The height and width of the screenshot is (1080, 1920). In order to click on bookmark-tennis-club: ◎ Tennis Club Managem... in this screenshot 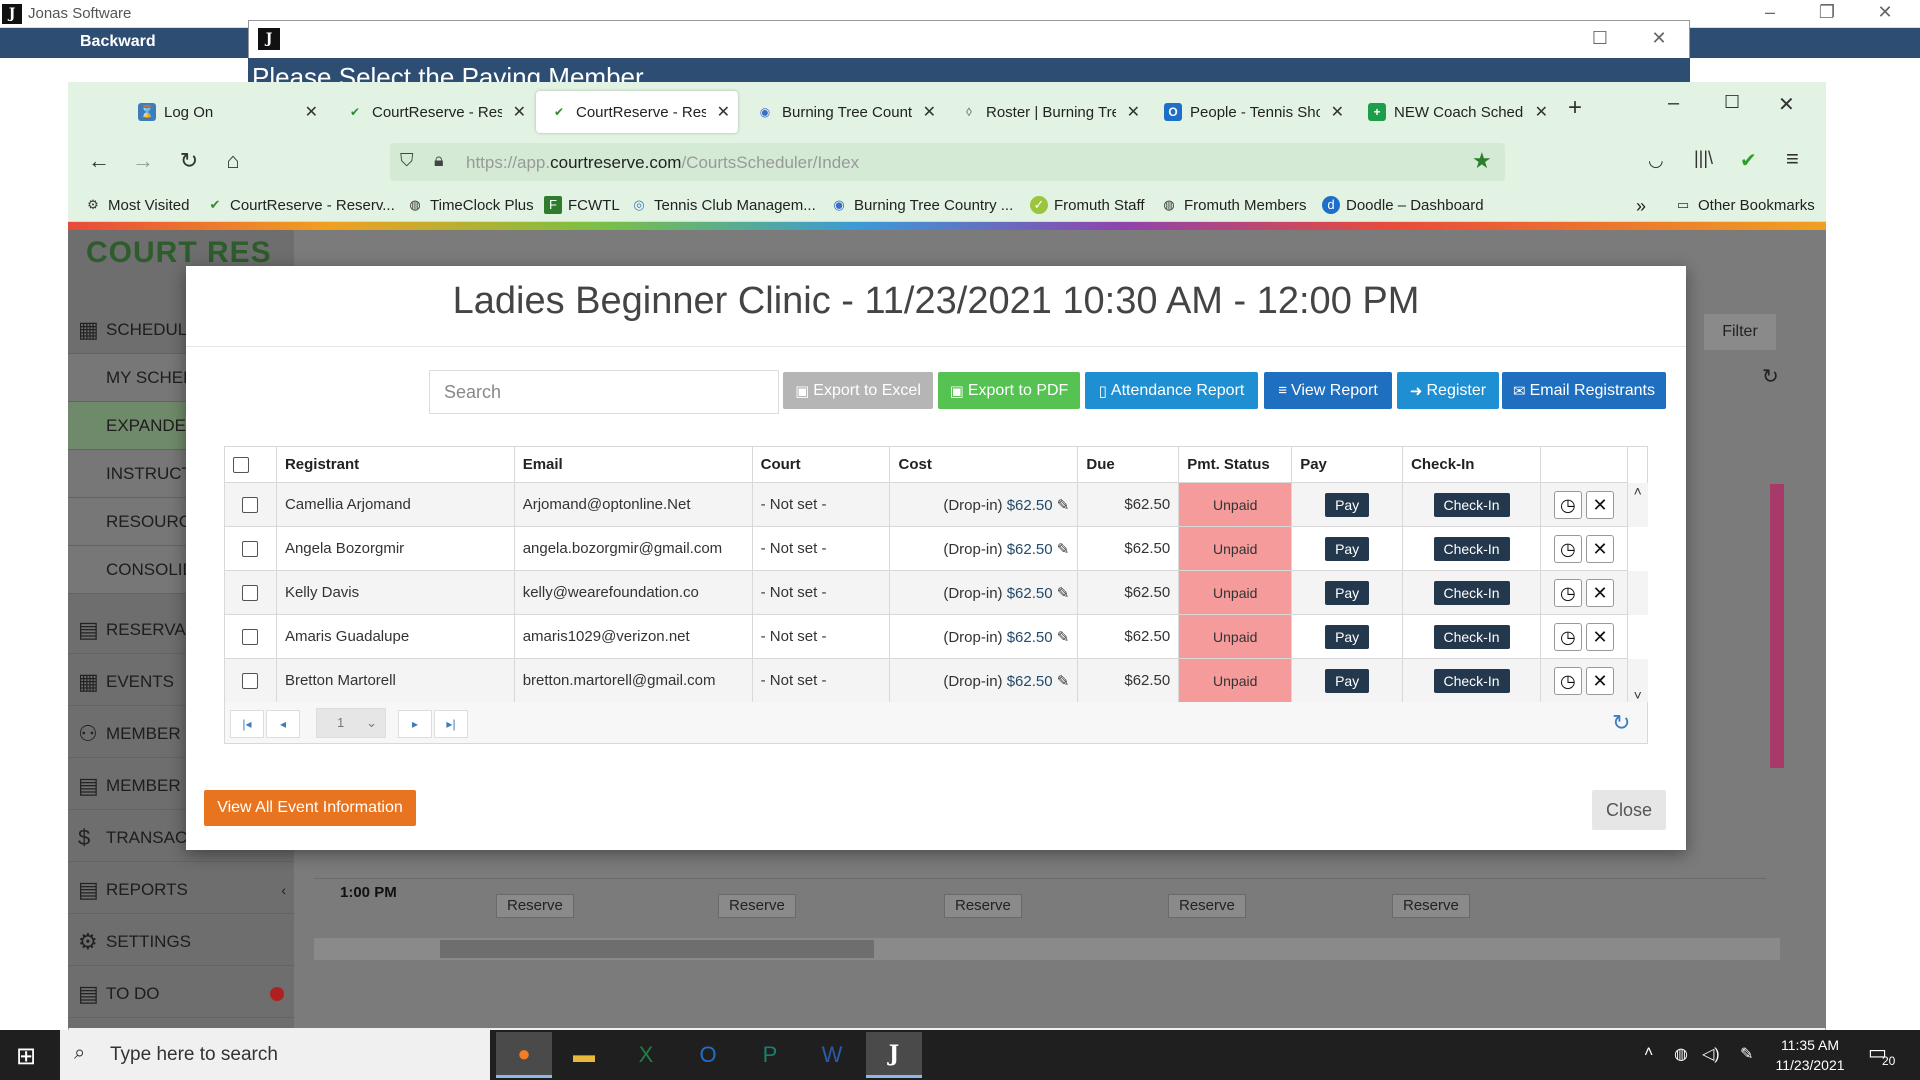, I will do `click(722, 205)`.